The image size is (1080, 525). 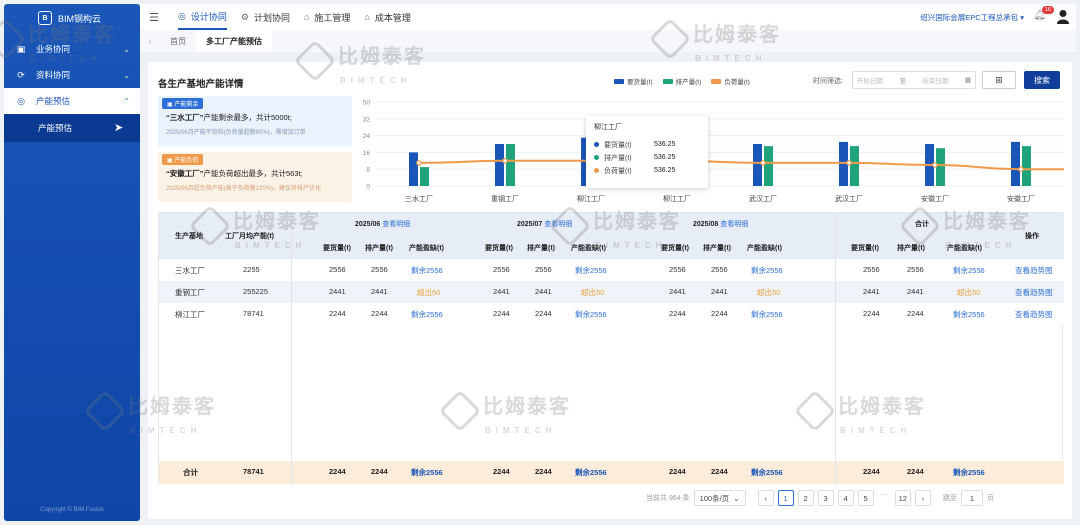 I want to click on grid-view-button: ⊞, so click(x=999, y=80).